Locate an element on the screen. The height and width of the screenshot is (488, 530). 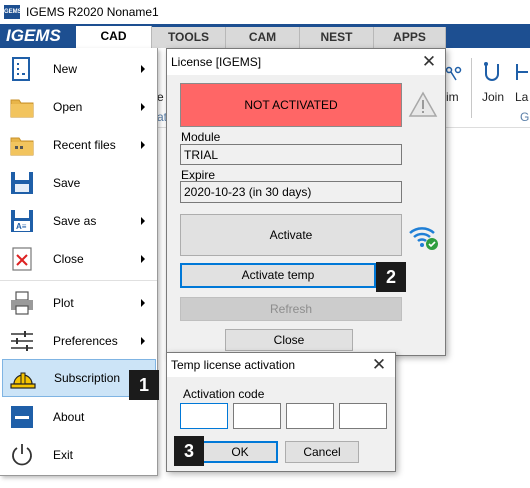
power-icon is located at coordinates (22, 455).